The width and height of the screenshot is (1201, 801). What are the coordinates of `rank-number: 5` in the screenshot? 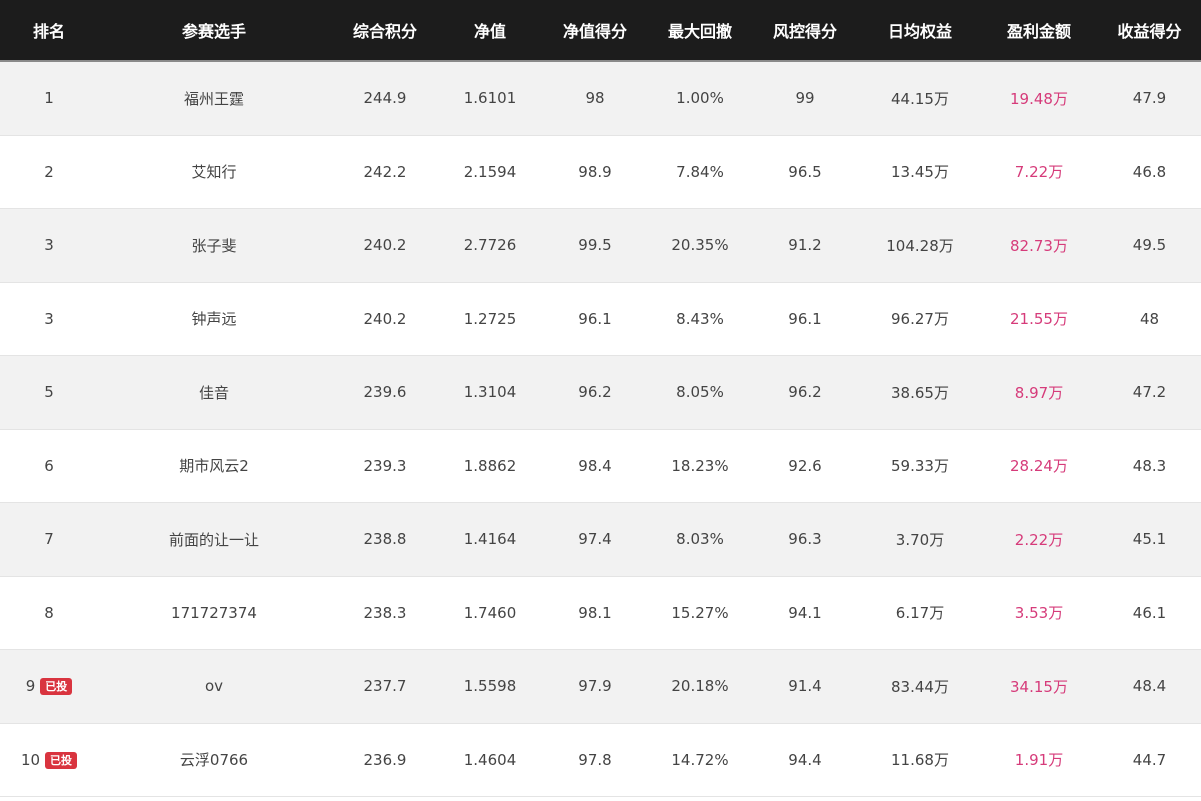 It's located at (49, 392).